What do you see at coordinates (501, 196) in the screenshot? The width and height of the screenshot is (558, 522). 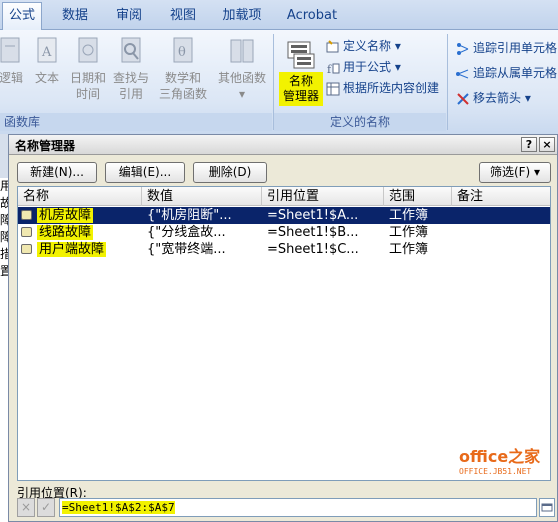 I see `column-header-comment: 备注` at bounding box center [501, 196].